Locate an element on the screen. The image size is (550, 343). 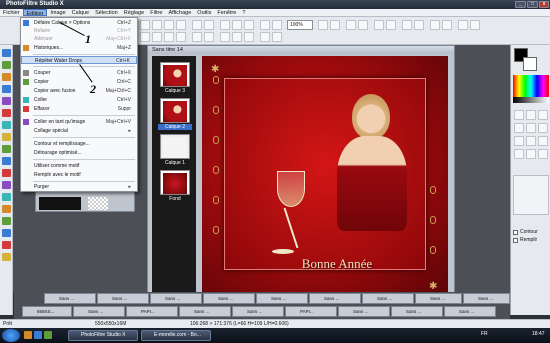
layer-thumb-fond is located at coordinates (175, 182).